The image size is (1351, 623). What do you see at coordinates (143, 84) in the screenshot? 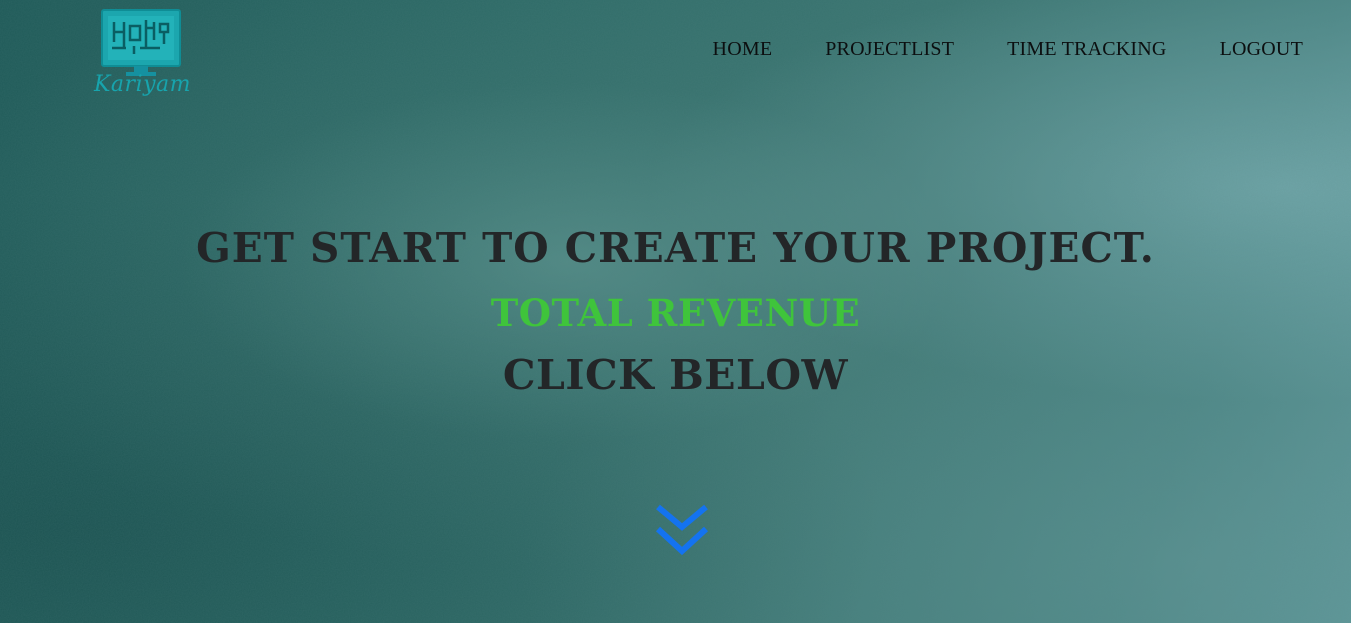
I see `logo-wordmark: Kariyam` at bounding box center [143, 84].